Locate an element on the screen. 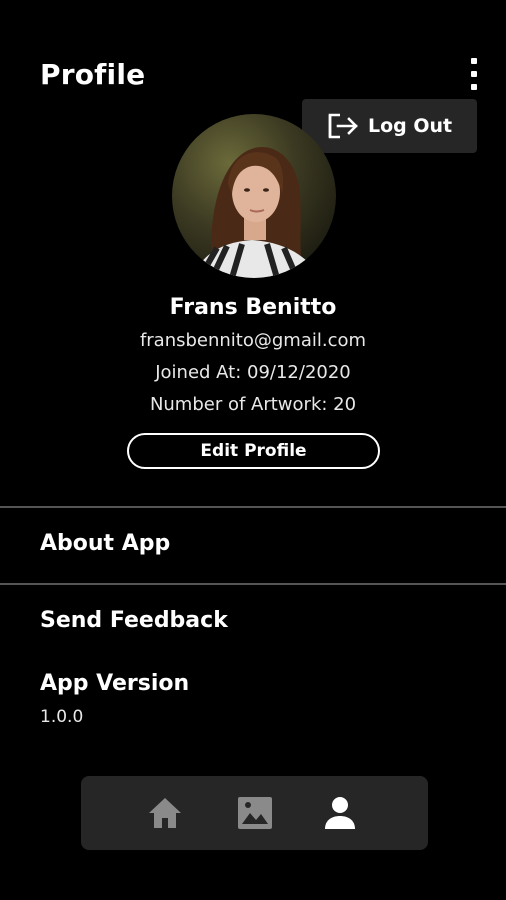 The image size is (506, 900). more-vertical-icon is located at coordinates (474, 74).